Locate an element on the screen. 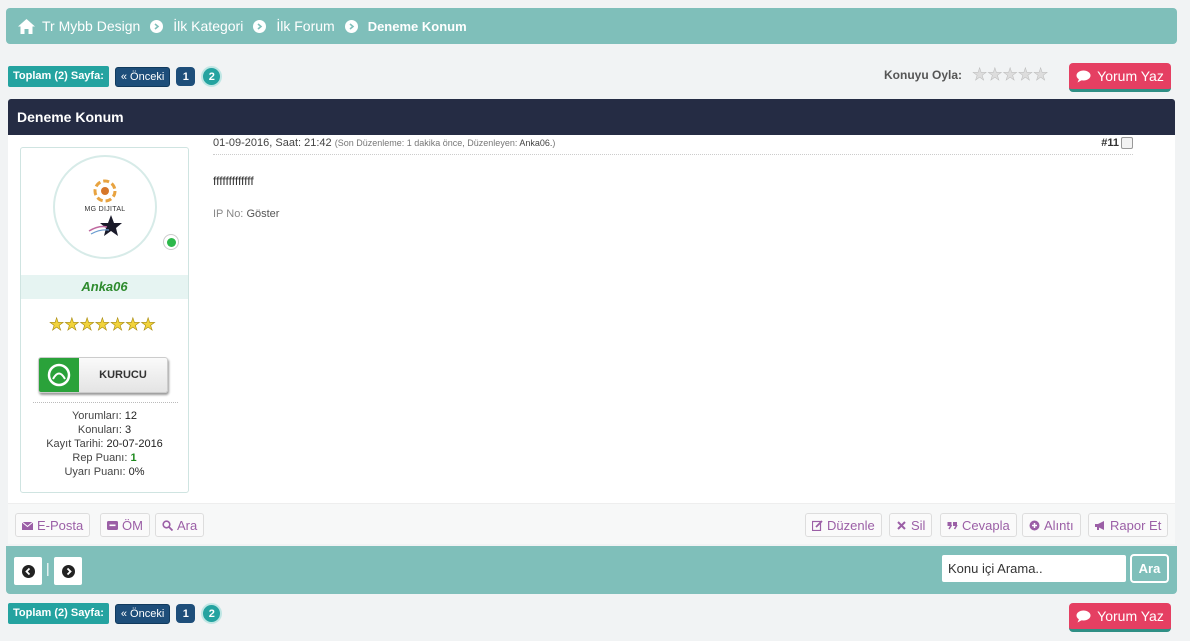  arrow-left-icon is located at coordinates (28, 571).